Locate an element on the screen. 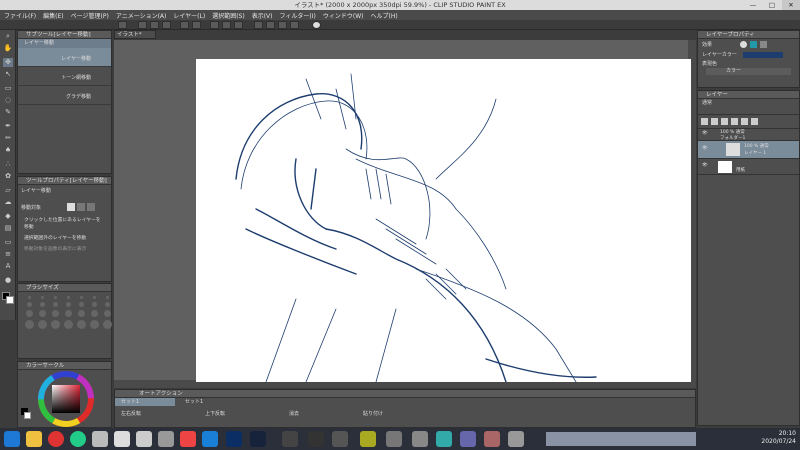  menu-view: 表示(V) is located at coordinates (262, 15).